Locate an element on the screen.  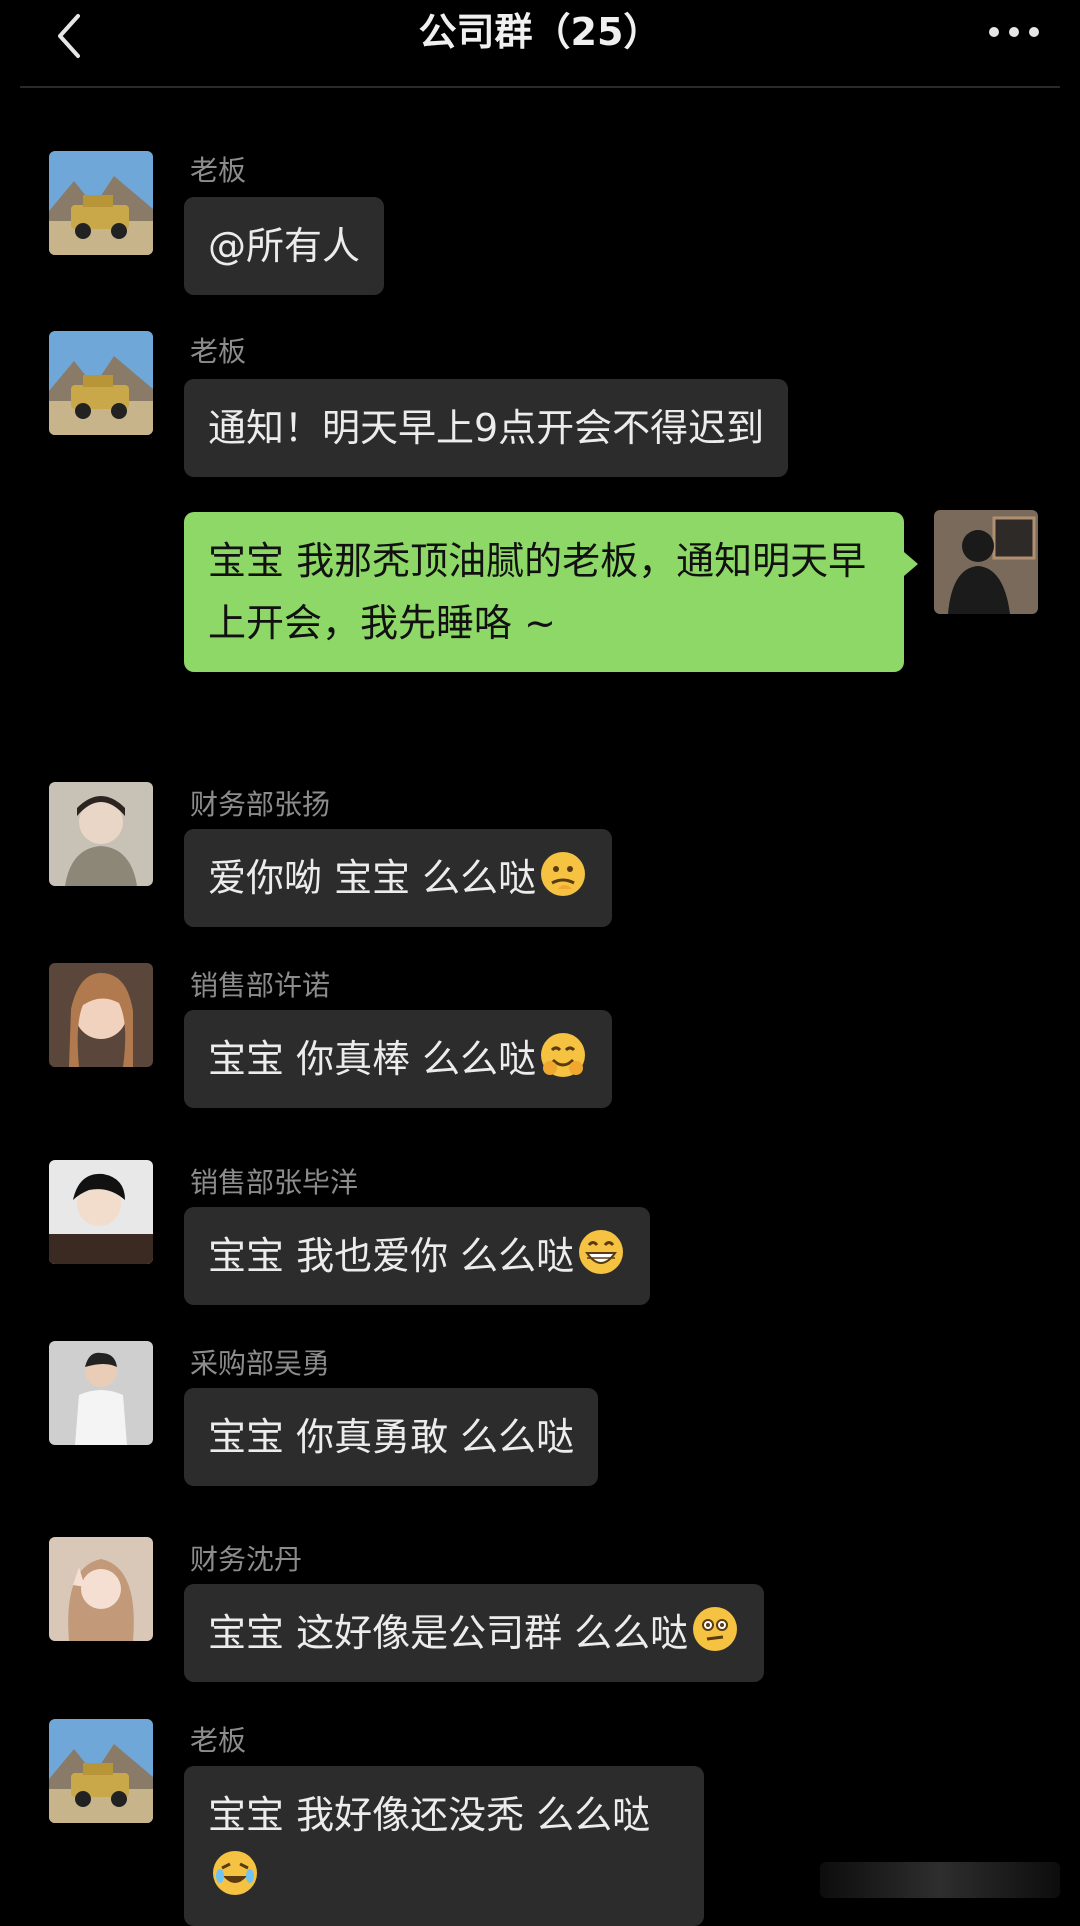
message-text: 宝宝 你真棒 么么哒 is located at coordinates (372, 1059).